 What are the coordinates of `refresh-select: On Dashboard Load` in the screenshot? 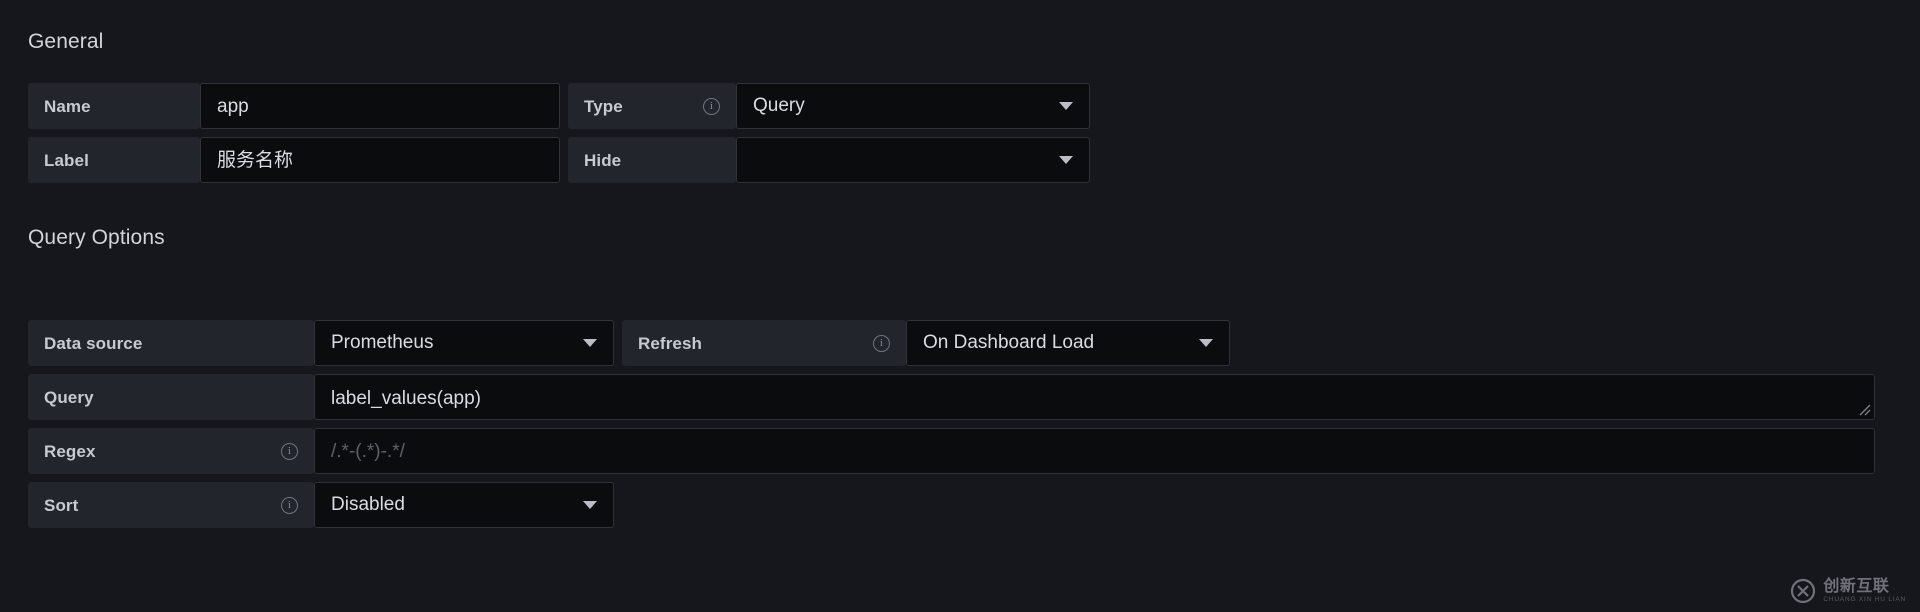 It's located at (1068, 343).